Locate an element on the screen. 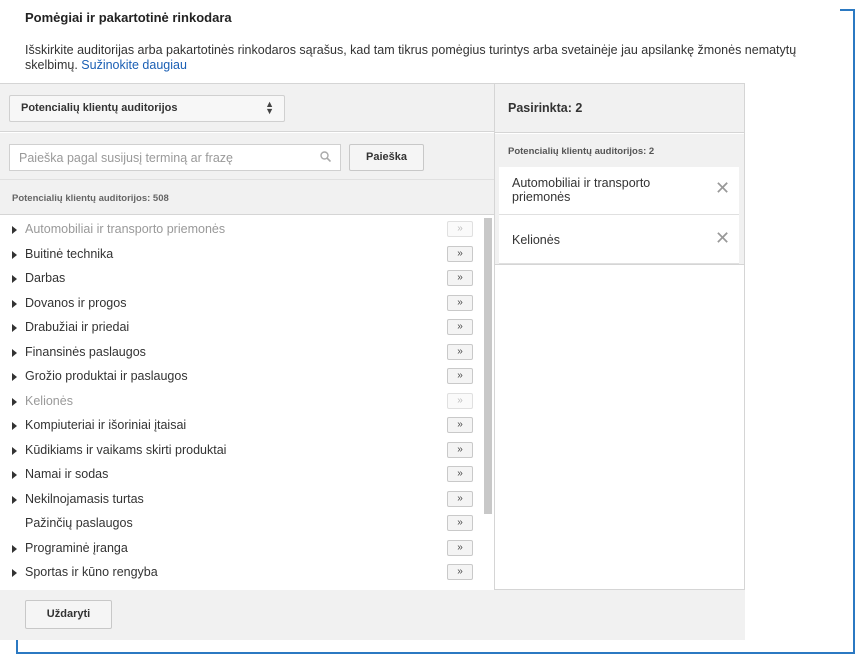 This screenshot has width=857, height=656. audience-item-label: Drabužiai ir priedai is located at coordinates (77, 327).